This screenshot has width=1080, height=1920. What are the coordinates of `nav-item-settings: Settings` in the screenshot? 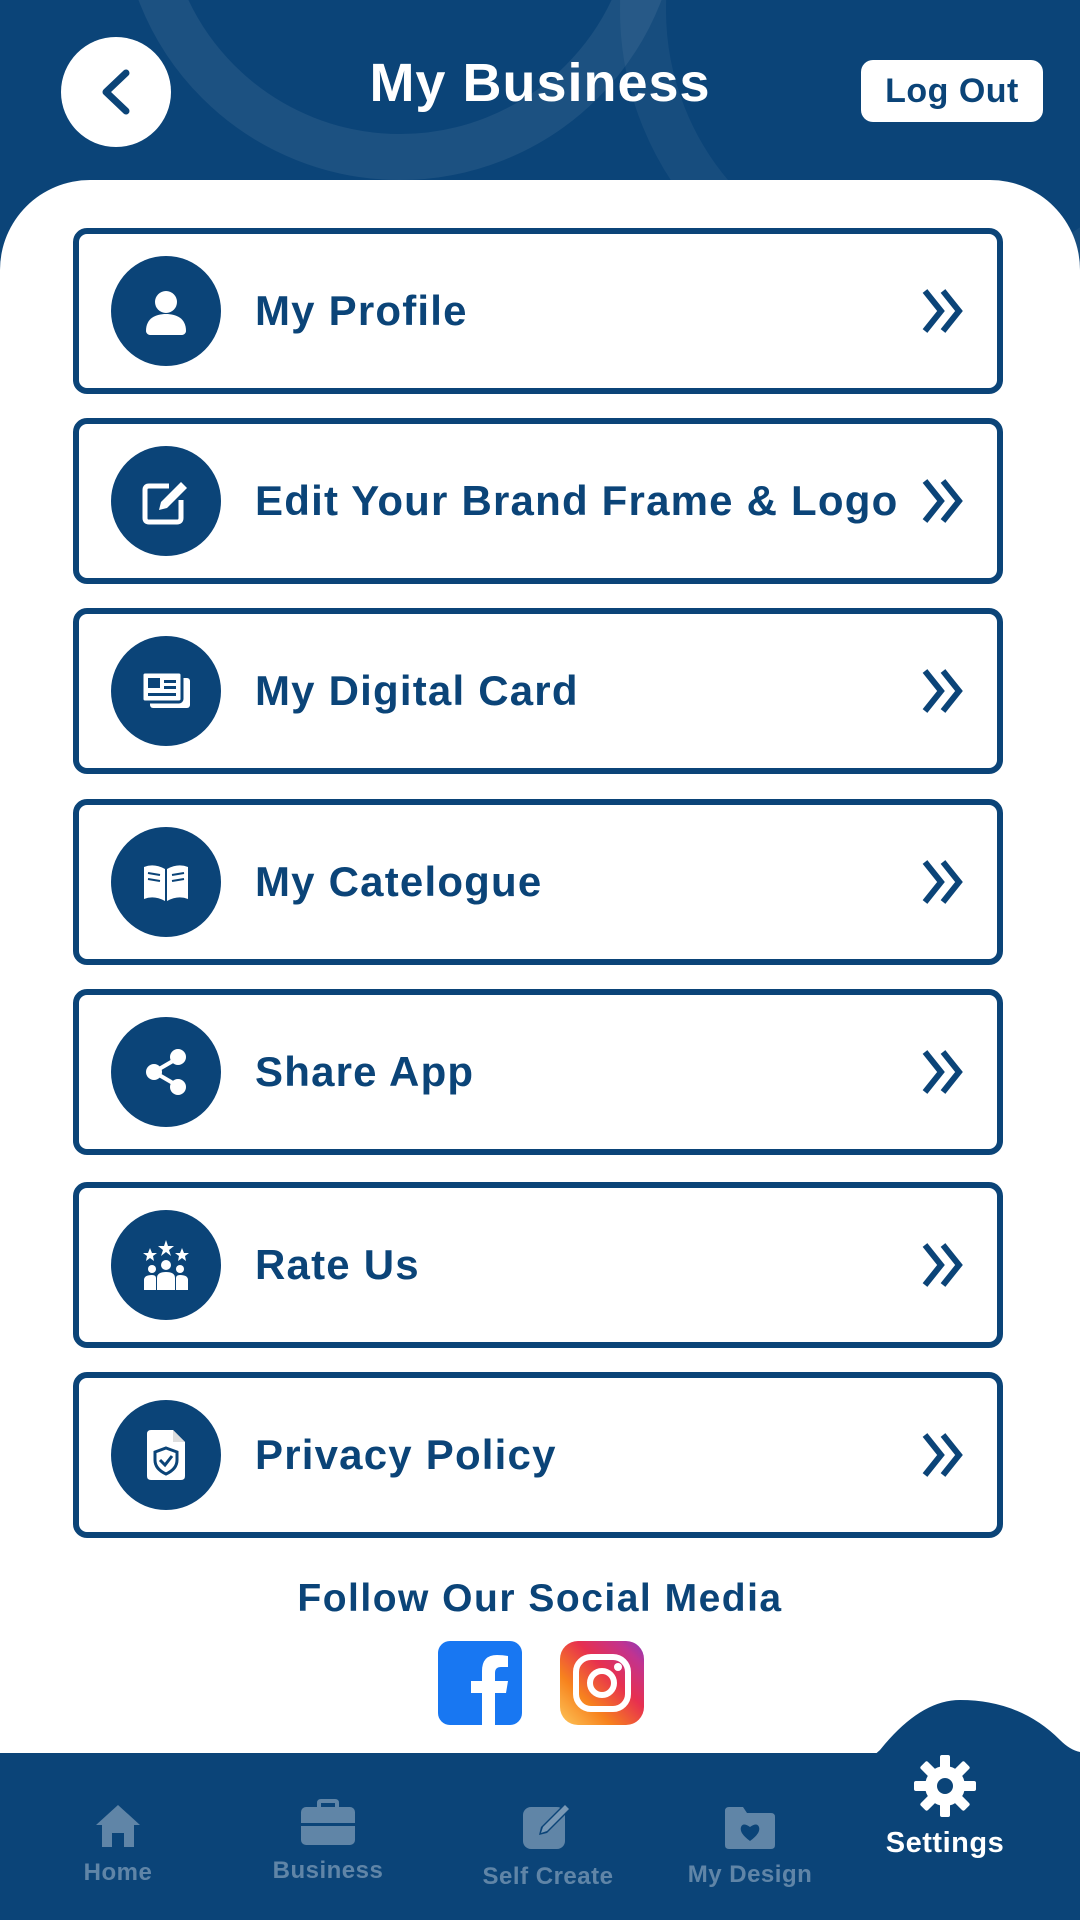 It's located at (945, 1836).